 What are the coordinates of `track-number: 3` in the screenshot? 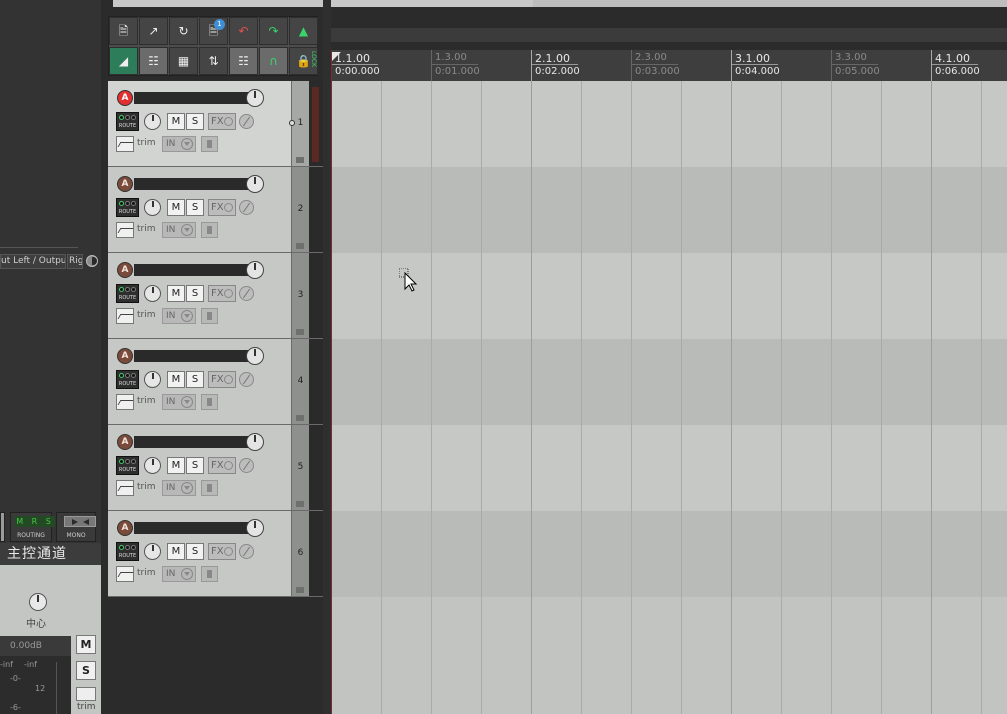 It's located at (300, 295).